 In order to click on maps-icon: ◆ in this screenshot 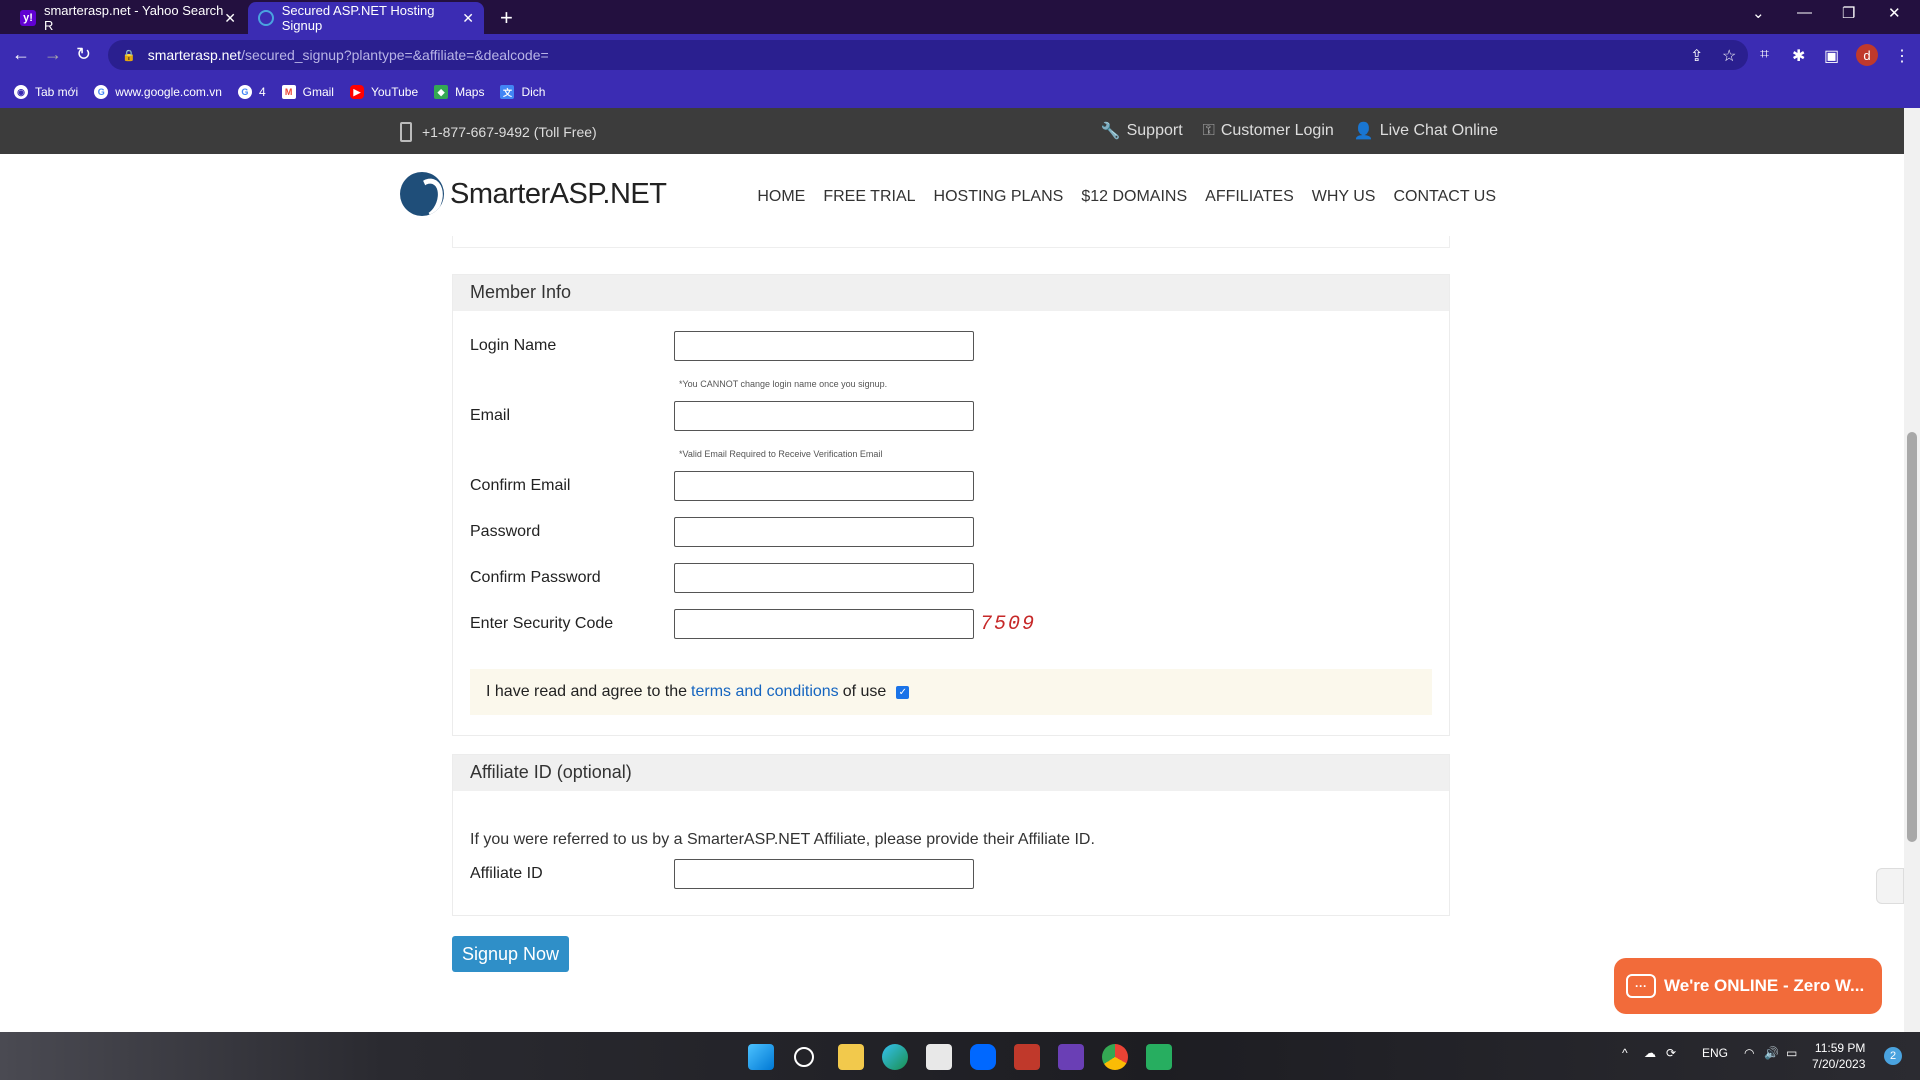, I will do `click(441, 92)`.